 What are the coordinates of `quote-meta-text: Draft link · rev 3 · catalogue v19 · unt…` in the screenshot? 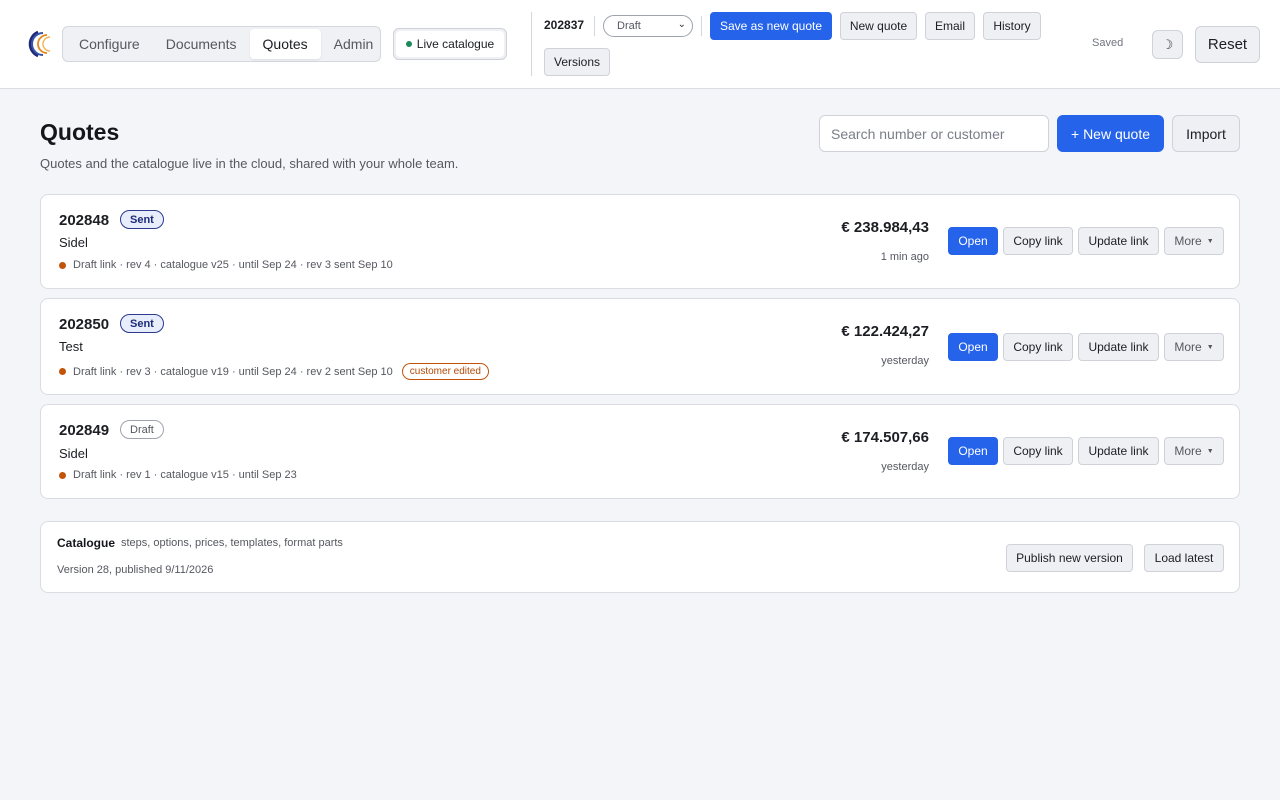 It's located at (233, 371).